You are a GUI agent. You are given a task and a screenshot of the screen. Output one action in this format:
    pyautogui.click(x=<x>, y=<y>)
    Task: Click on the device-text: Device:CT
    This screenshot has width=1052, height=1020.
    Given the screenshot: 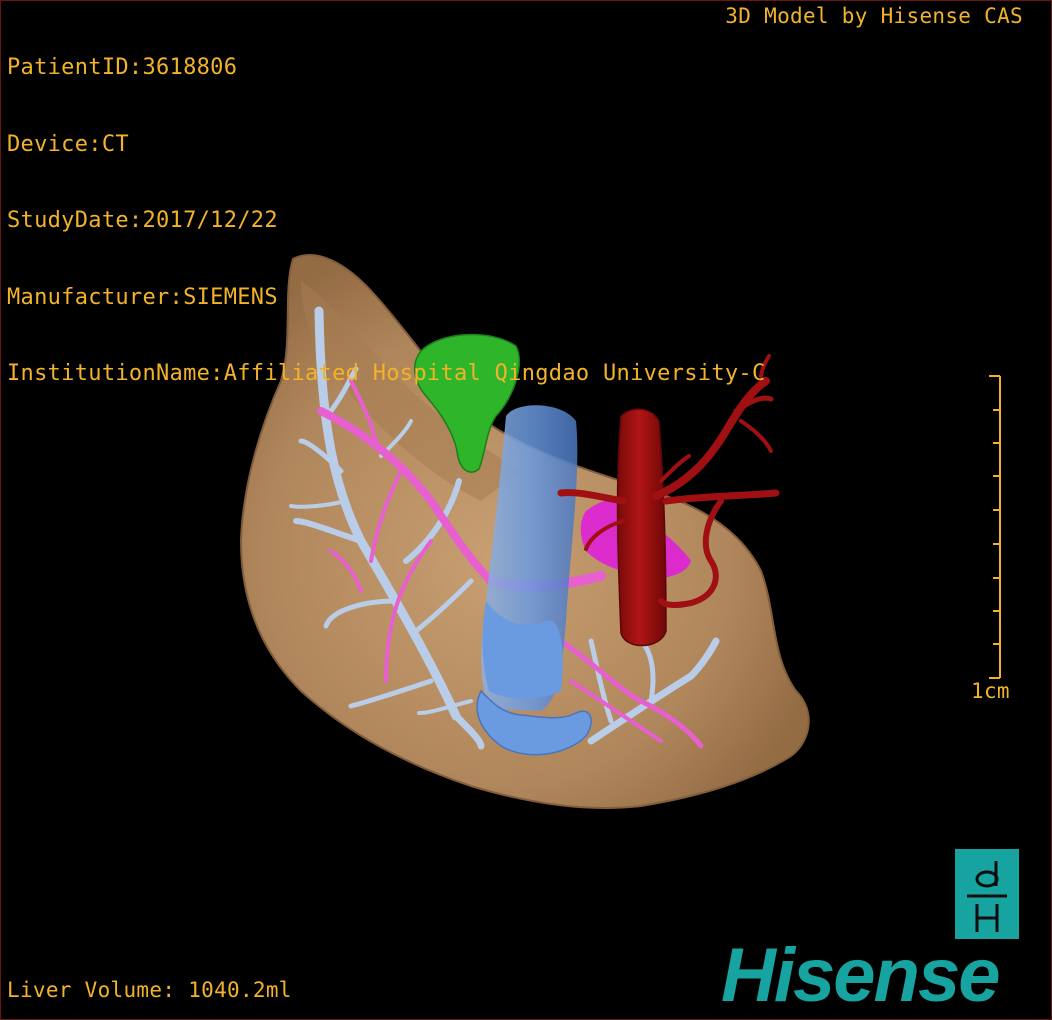 What is the action you would take?
    pyautogui.click(x=68, y=144)
    